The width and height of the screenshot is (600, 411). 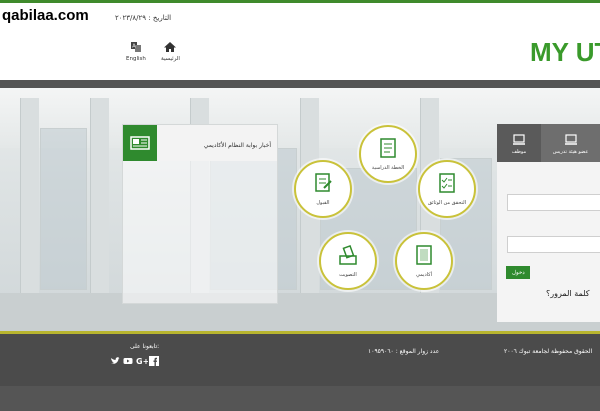 What do you see at coordinates (154, 361) in the screenshot?
I see `facebook-icon` at bounding box center [154, 361].